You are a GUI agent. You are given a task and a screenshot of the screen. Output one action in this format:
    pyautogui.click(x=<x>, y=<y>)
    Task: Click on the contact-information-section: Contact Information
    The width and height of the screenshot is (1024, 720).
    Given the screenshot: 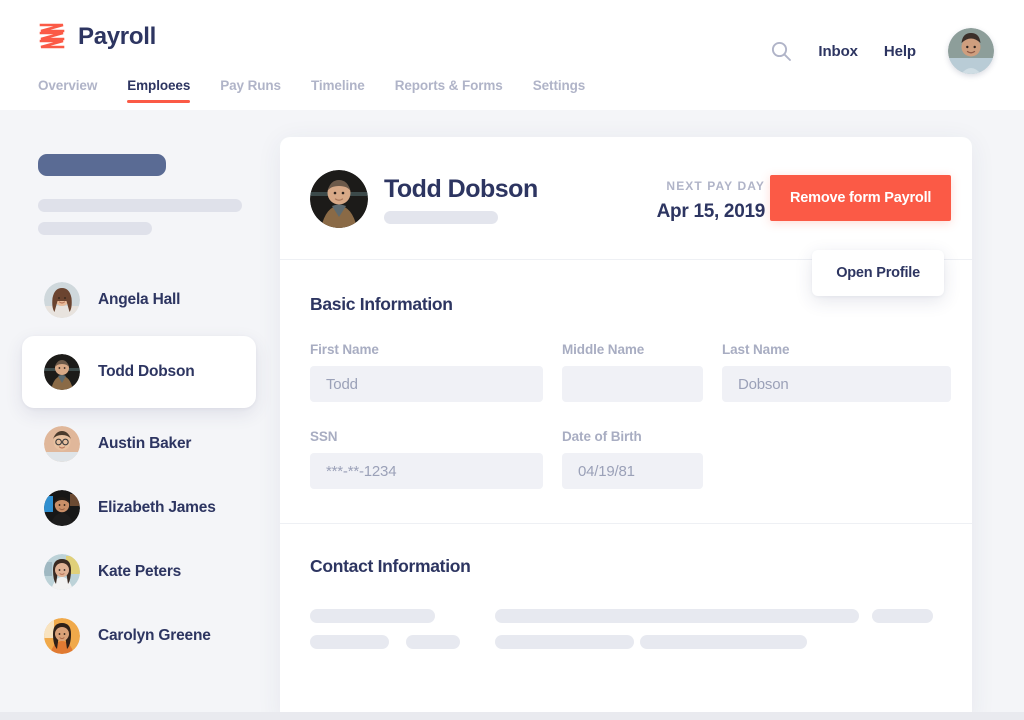 What is the action you would take?
    pyautogui.click(x=626, y=589)
    